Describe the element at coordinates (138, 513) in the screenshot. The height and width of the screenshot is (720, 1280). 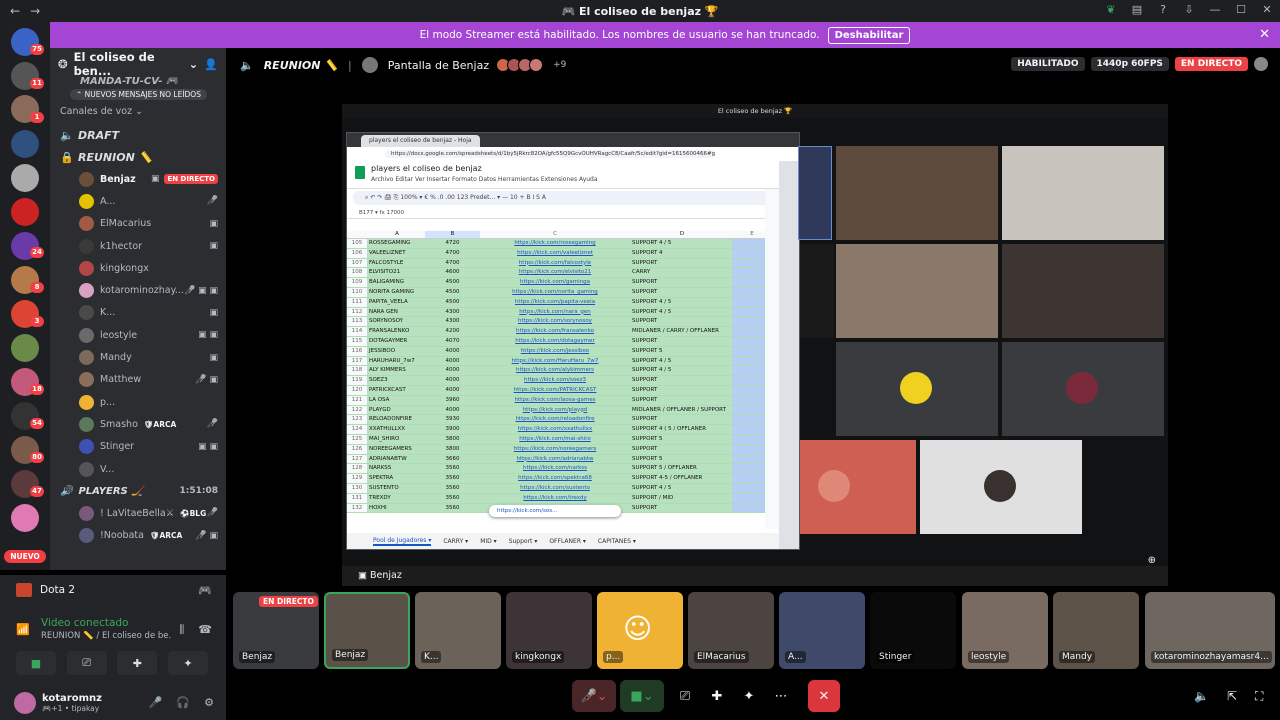
I see `voice-member: ! LaVitaeBella⚔ ⚽BLG 🎤̸` at that location.